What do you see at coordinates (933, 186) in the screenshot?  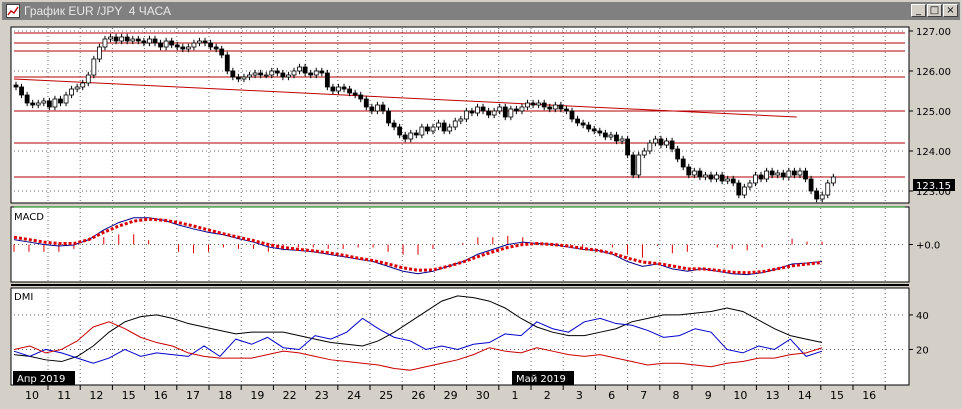 I see `last-price-label: 123.15` at bounding box center [933, 186].